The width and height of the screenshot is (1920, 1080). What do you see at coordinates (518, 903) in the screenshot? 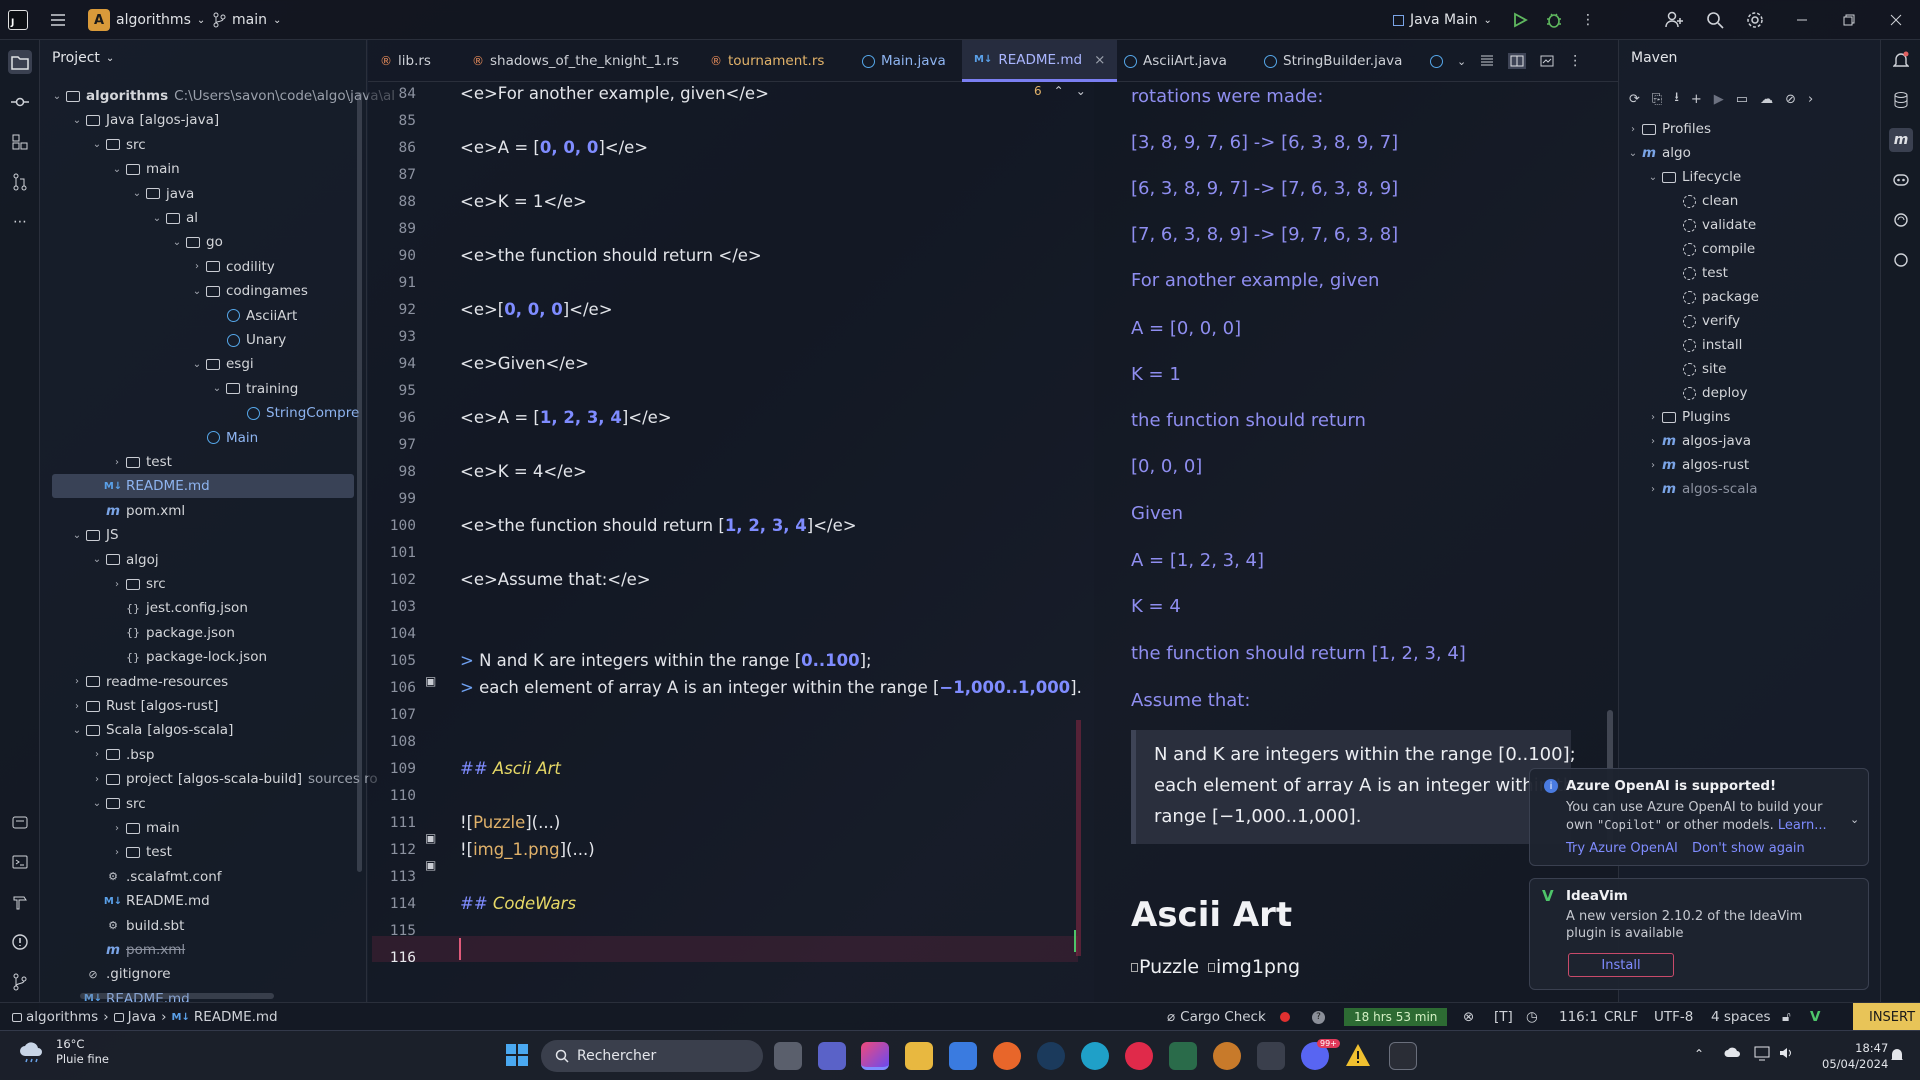
I see `code-line: ## CodeWars` at bounding box center [518, 903].